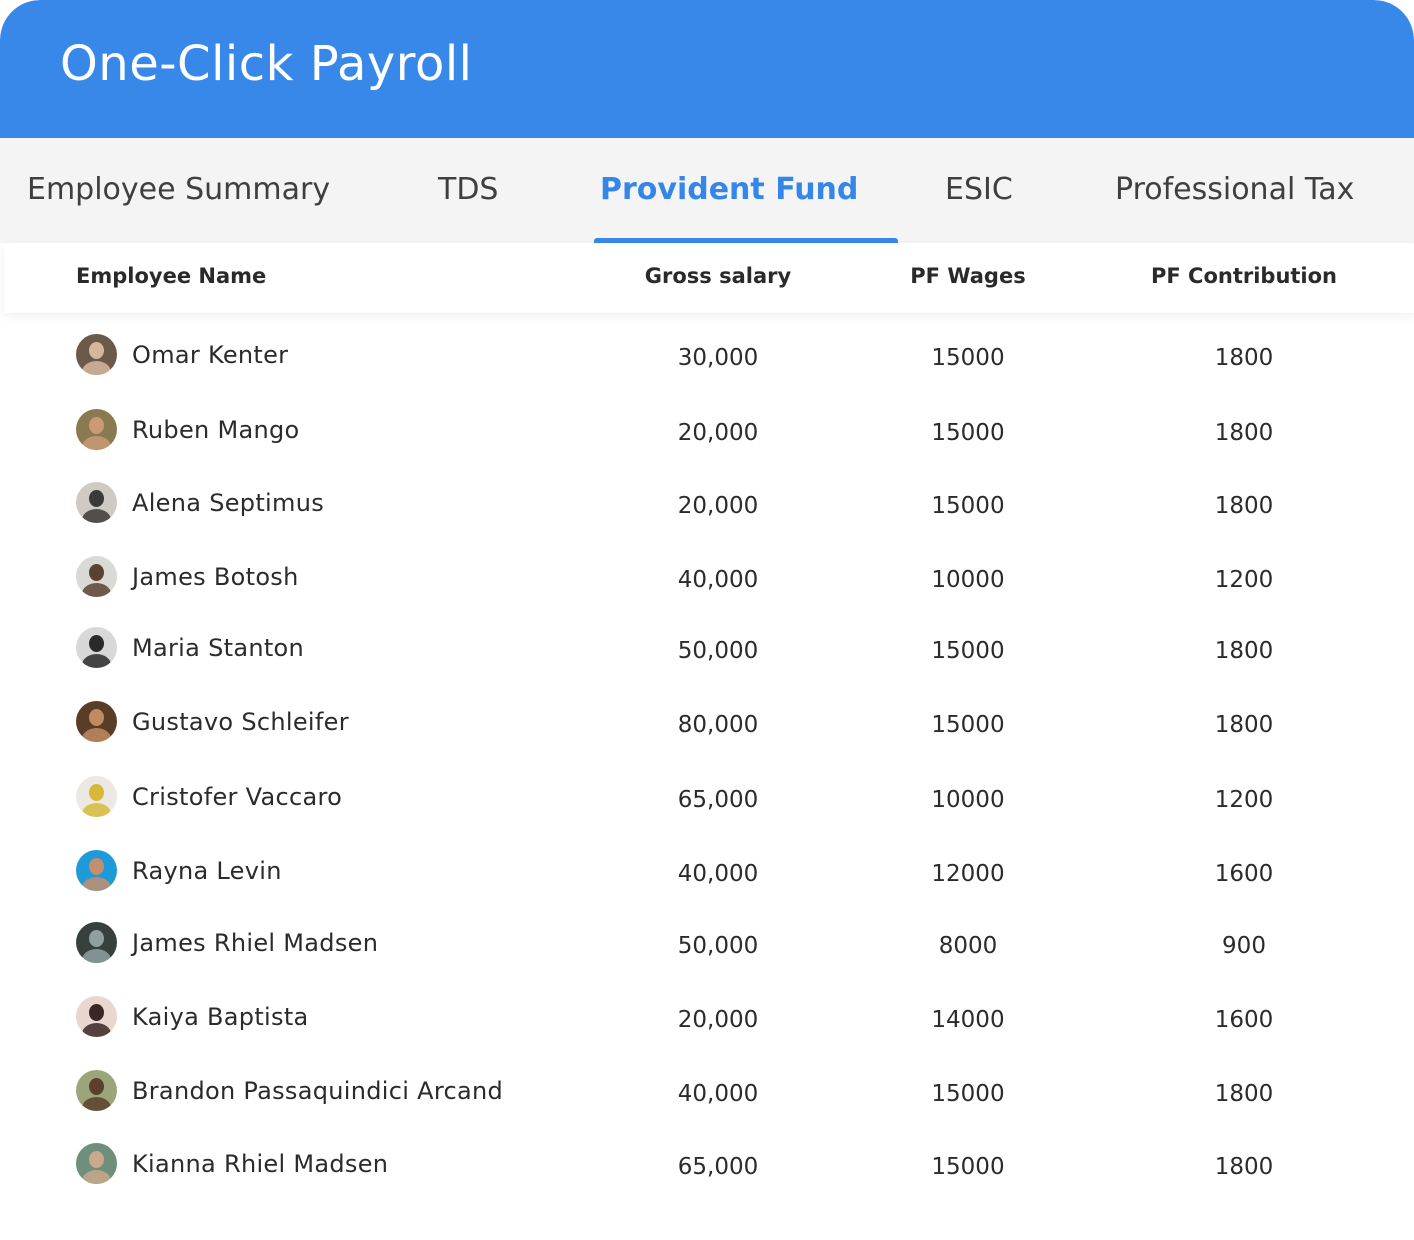 Image resolution: width=1414 pixels, height=1240 pixels. Describe the element at coordinates (707, 69) in the screenshot. I see `app-header: One-Click Payroll` at that location.